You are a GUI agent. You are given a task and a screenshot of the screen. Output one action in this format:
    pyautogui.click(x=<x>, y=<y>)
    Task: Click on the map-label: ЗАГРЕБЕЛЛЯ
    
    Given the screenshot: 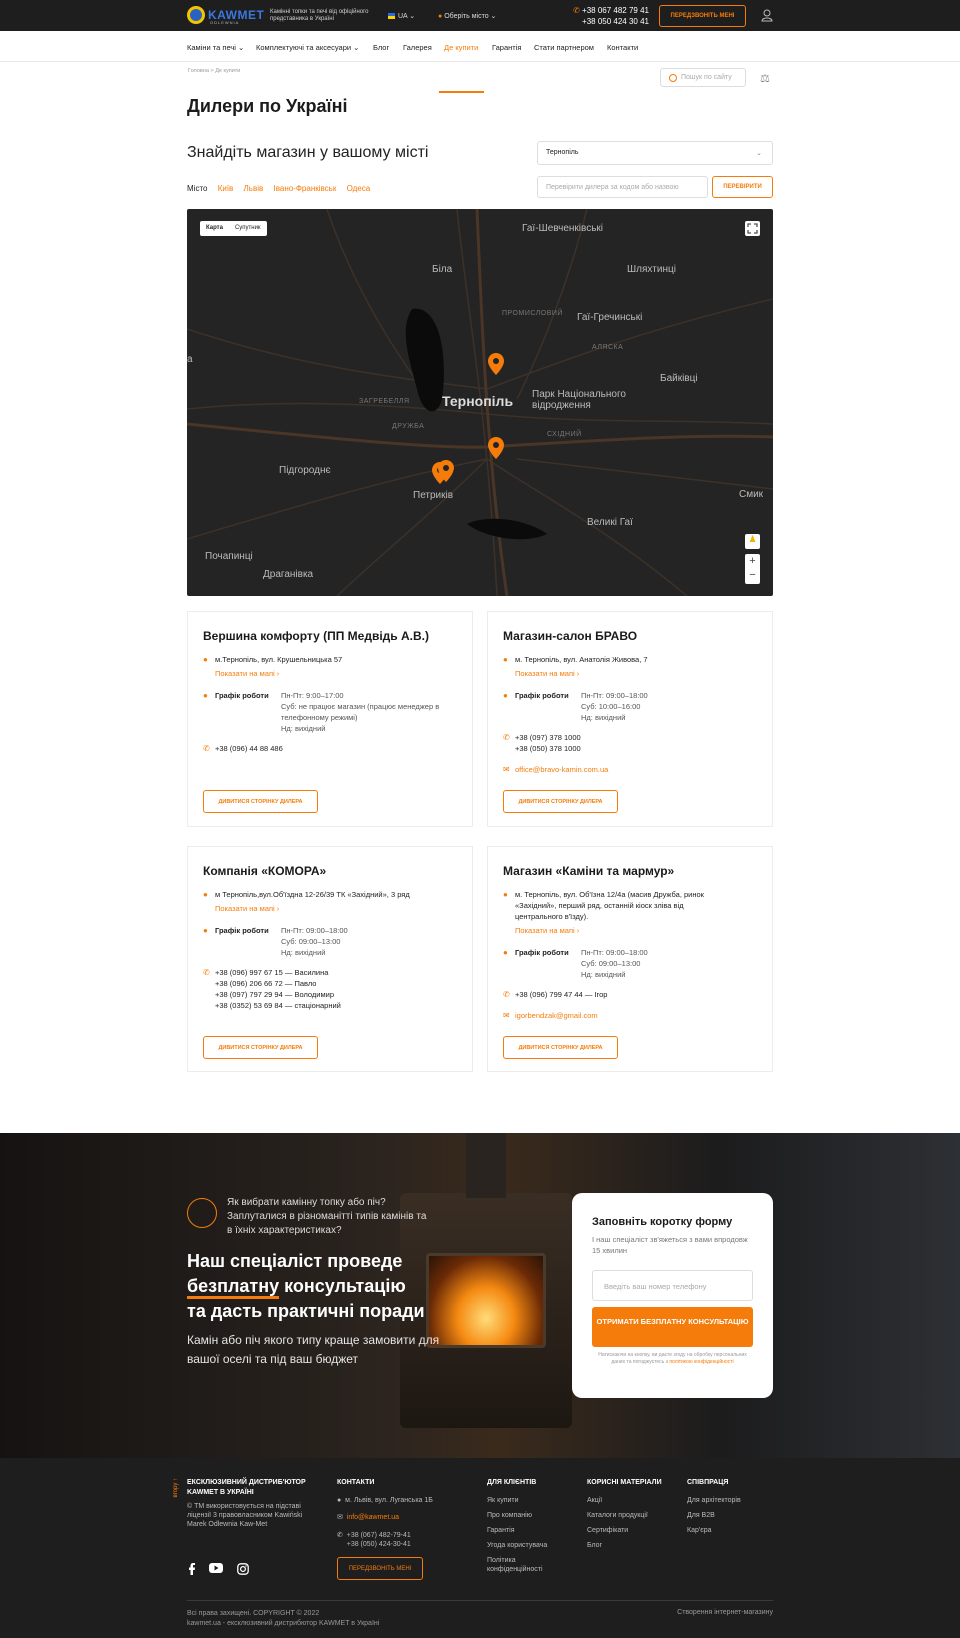 What is the action you would take?
    pyautogui.click(x=384, y=401)
    